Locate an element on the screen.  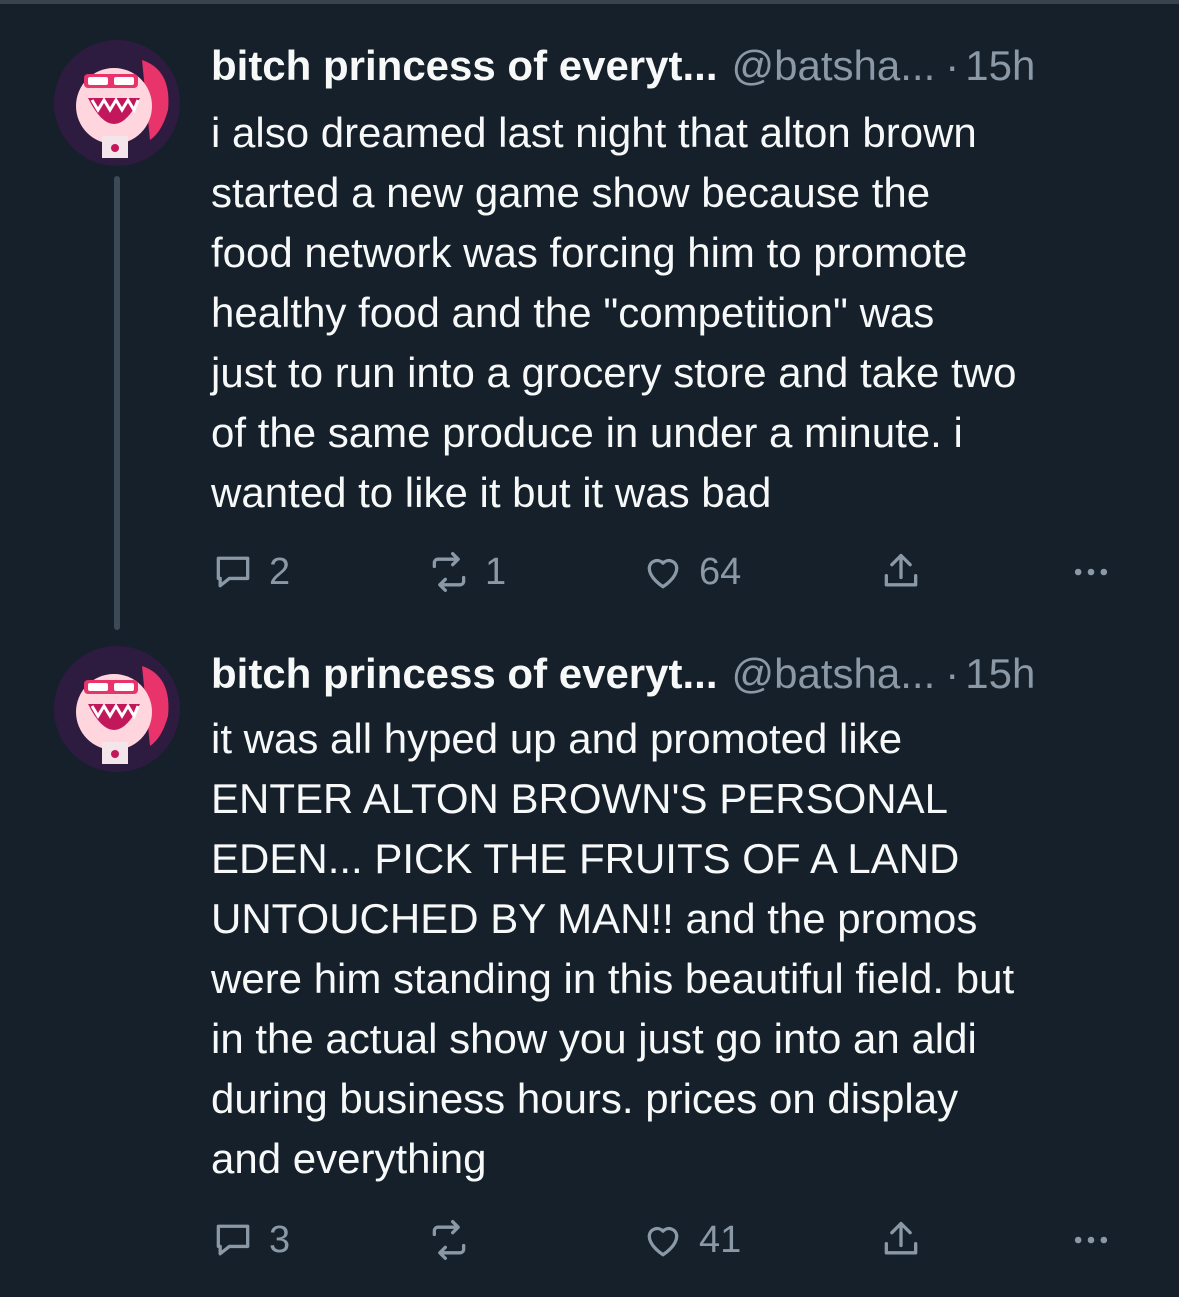
tweet-actions: 2 1 64 is located at coordinates (666, 572).